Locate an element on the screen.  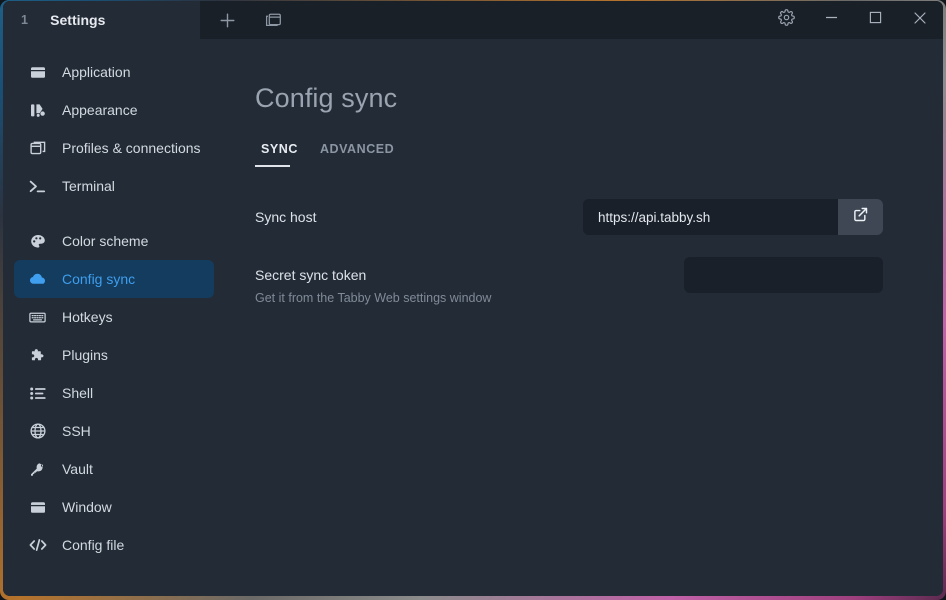
external-link-icon is located at coordinates (860, 217).